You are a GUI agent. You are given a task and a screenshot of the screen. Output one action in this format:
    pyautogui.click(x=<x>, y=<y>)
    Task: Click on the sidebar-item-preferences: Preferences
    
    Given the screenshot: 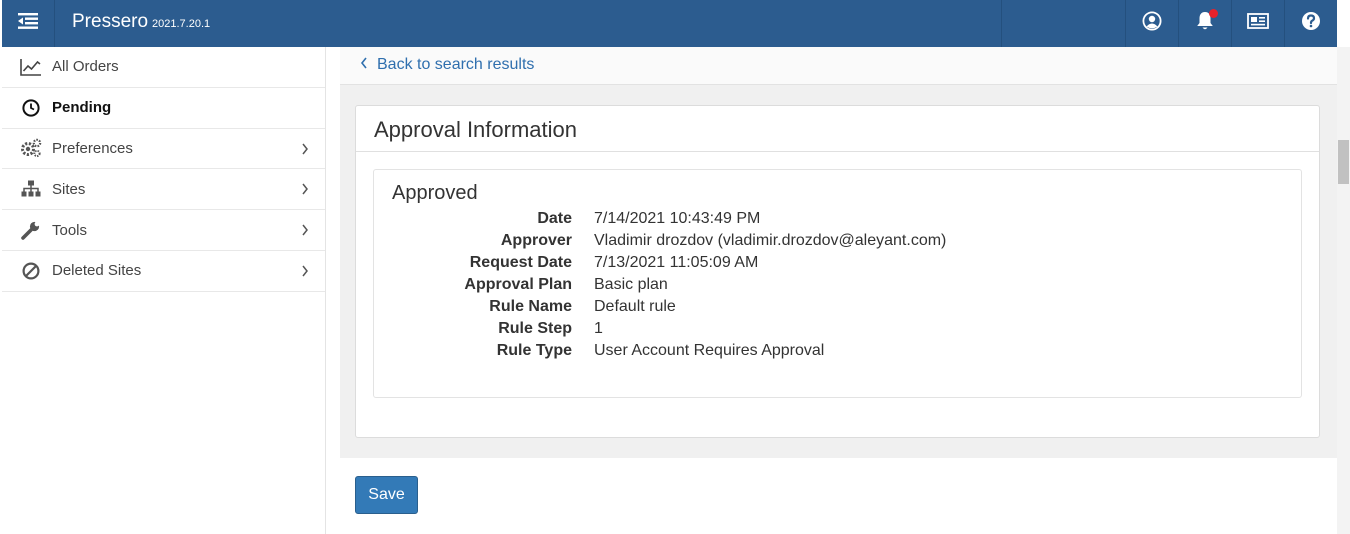 What is the action you would take?
    pyautogui.click(x=163, y=149)
    